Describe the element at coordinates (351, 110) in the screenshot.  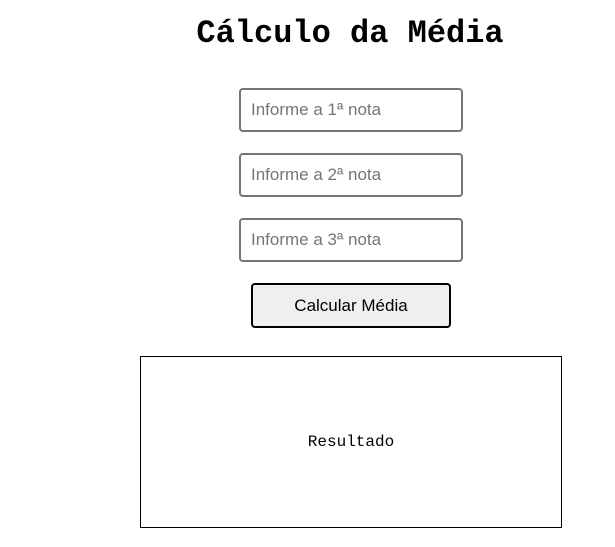
I see `nota1-input` at that location.